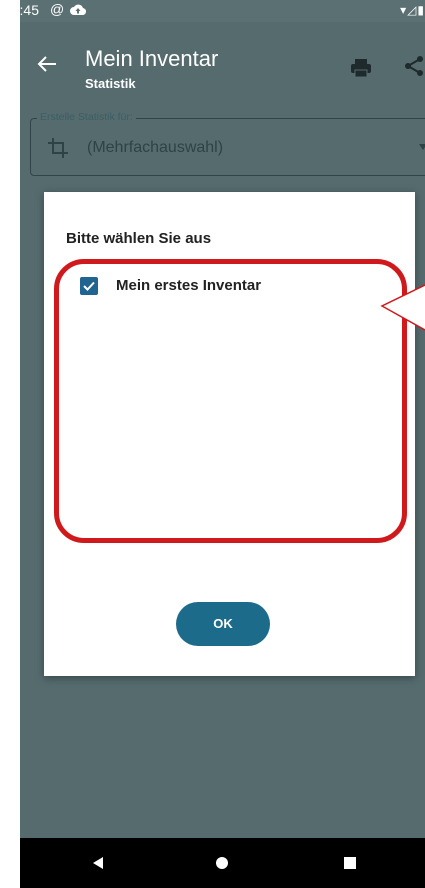  What do you see at coordinates (222, 61) in the screenshot?
I see `app-bar: Mein Inventar Statistik` at bounding box center [222, 61].